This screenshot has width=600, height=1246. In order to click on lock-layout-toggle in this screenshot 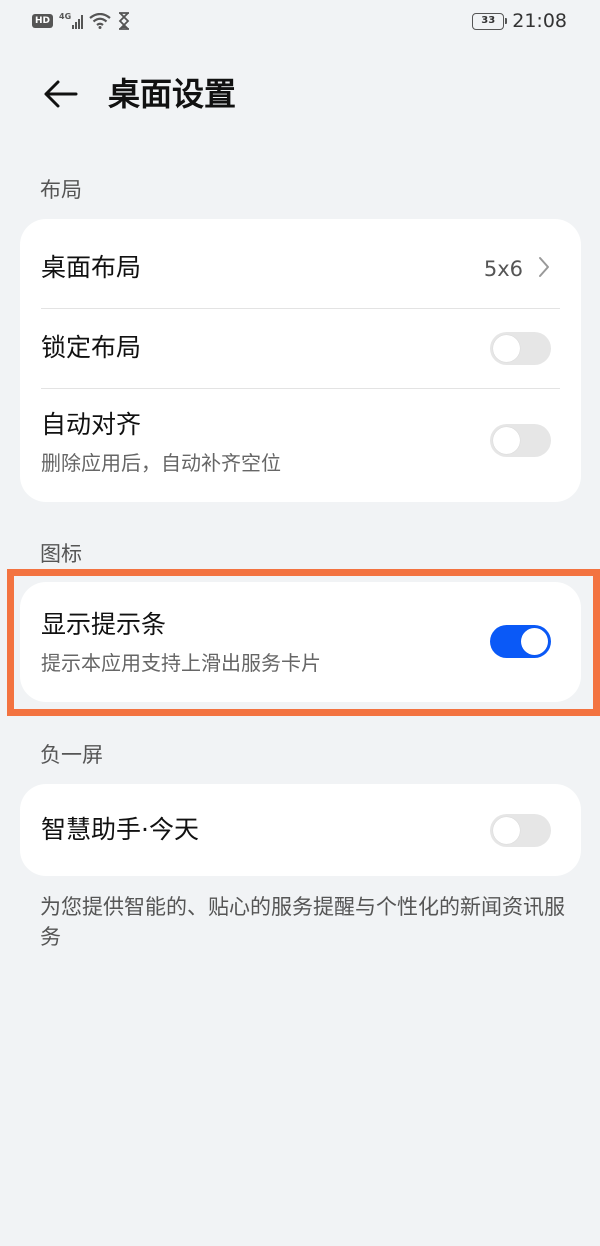, I will do `click(520, 348)`.